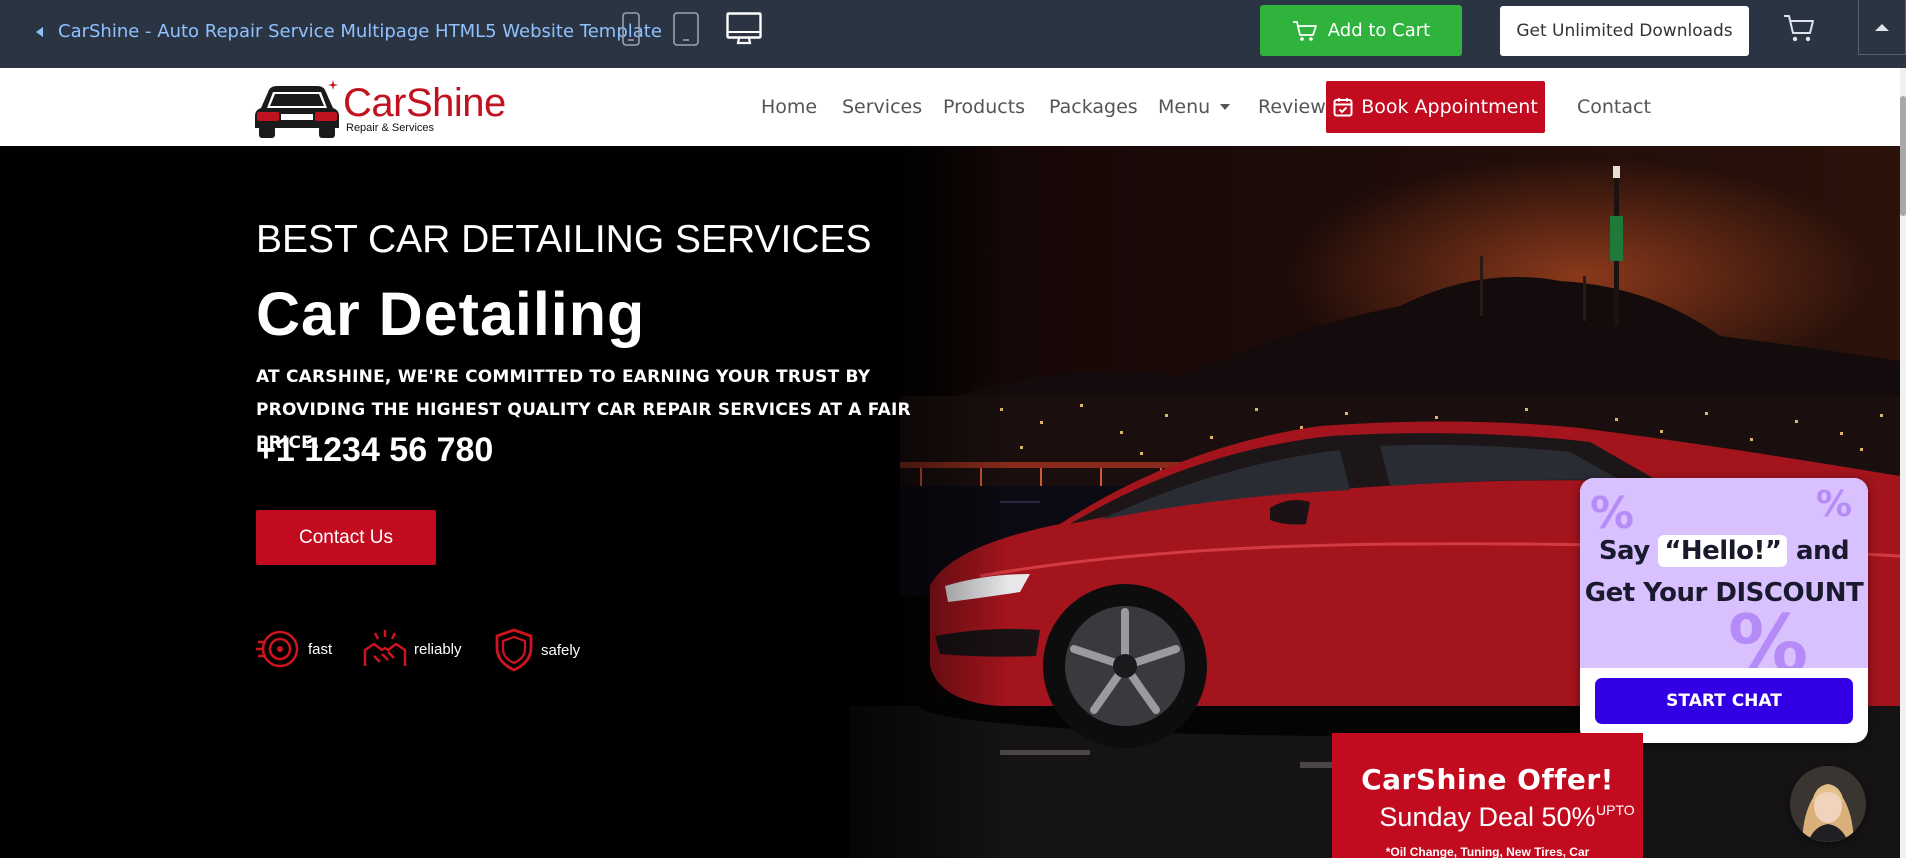  What do you see at coordinates (346, 537) in the screenshot?
I see `contact-us-button: Contact Us` at bounding box center [346, 537].